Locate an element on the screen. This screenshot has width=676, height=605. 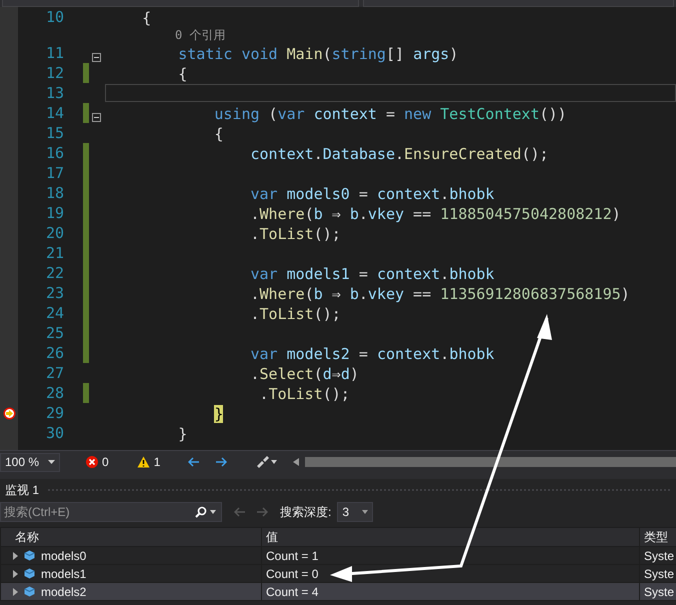
line-number: 17 is located at coordinates (54, 173).